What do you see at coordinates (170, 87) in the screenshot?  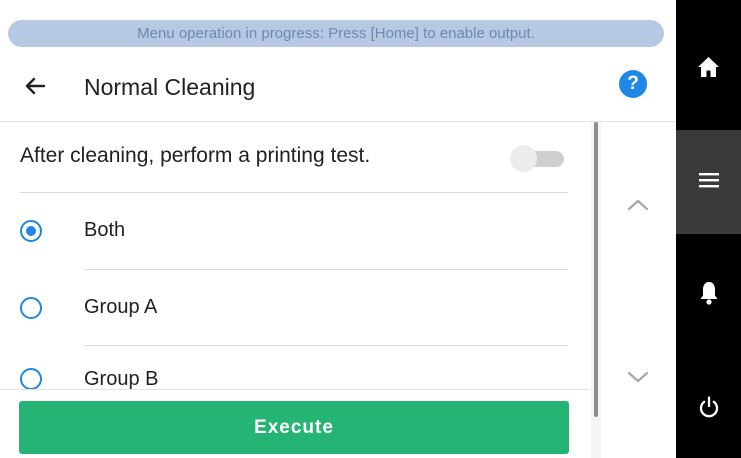 I see `page-title: Normal Cleaning` at bounding box center [170, 87].